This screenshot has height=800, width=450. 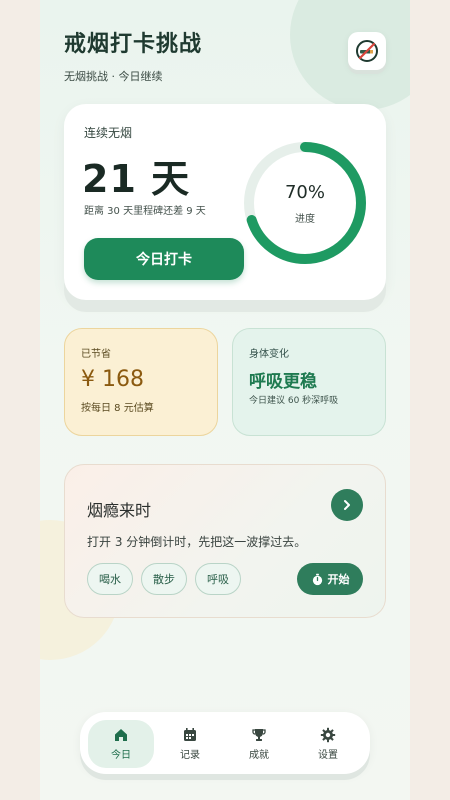 I want to click on start-timer-button: 开始, so click(x=330, y=579).